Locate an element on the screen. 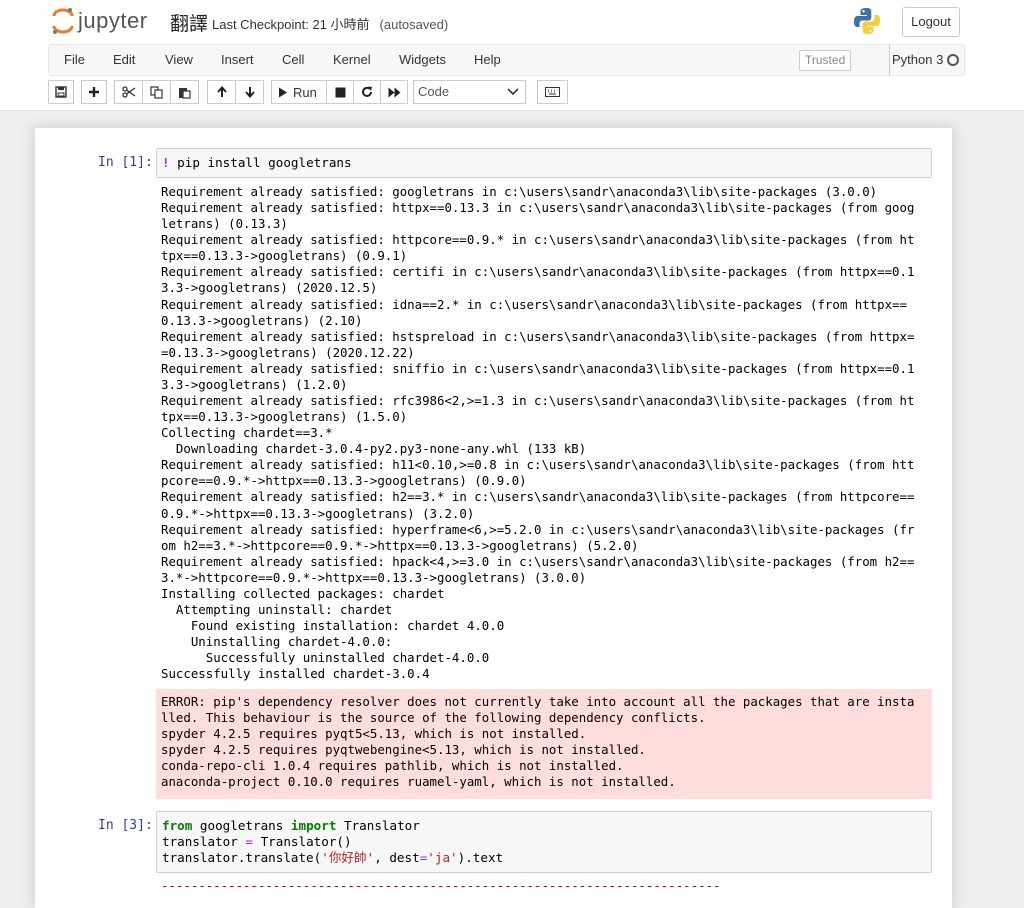  logout-button: Logout is located at coordinates (931, 22).